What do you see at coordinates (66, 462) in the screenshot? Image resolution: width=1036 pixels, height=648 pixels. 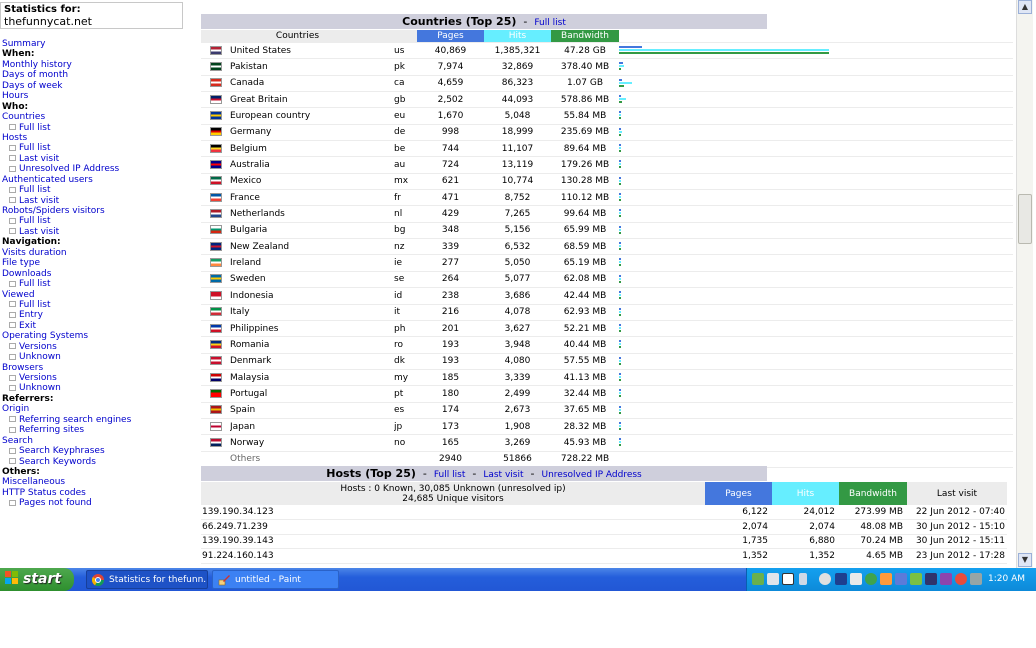 I see `menu-subitem: Search Keywords` at bounding box center [66, 462].